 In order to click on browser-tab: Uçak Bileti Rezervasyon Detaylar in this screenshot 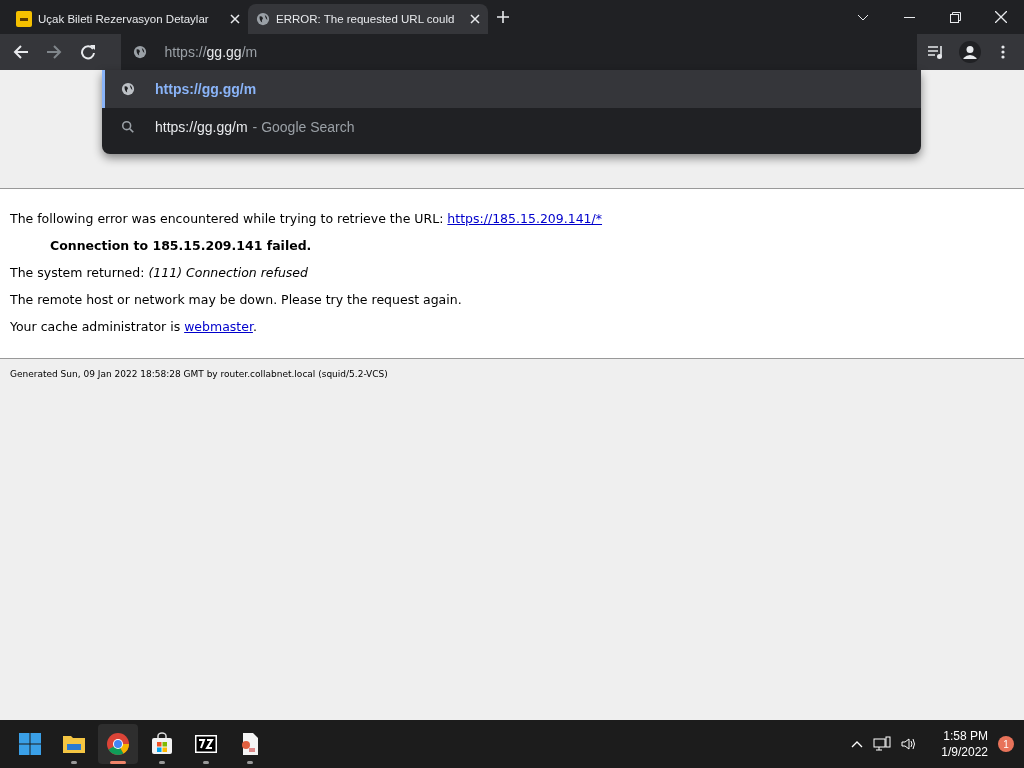, I will do `click(128, 19)`.